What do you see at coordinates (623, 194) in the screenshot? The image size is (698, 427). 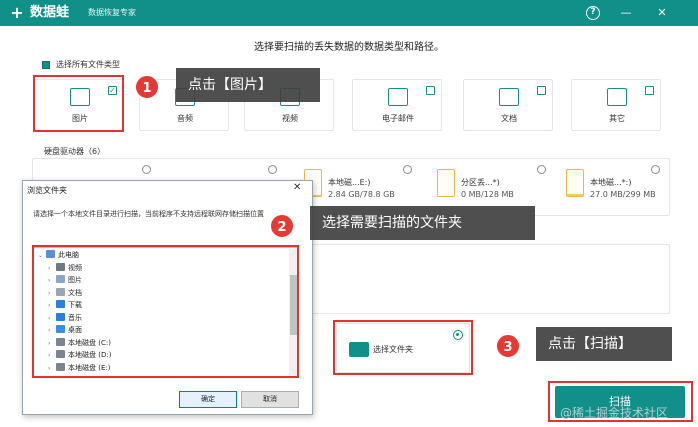 I see `drive-size: 27.0 MB/299 MB` at bounding box center [623, 194].